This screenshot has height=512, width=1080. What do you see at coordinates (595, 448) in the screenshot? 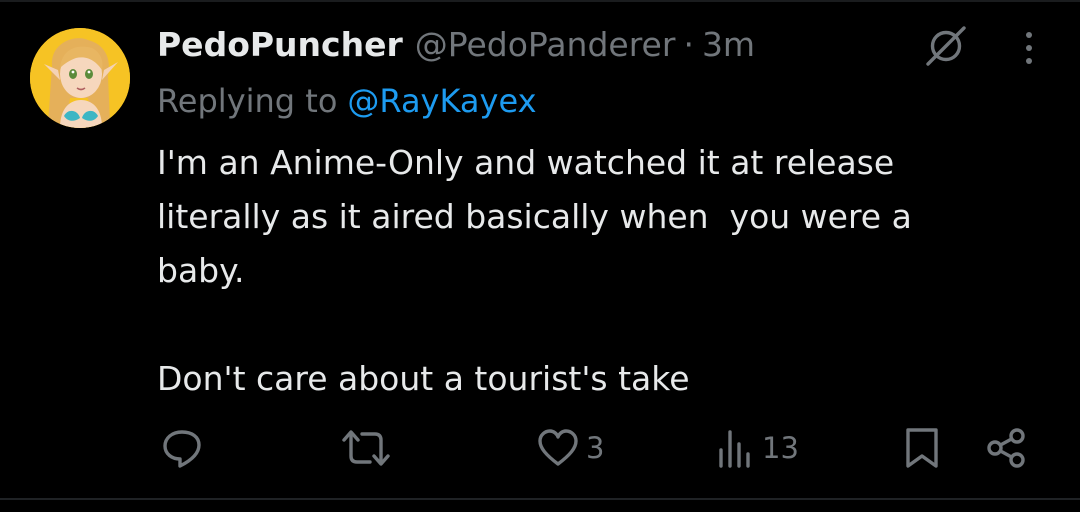
I see `like-count: 3` at bounding box center [595, 448].